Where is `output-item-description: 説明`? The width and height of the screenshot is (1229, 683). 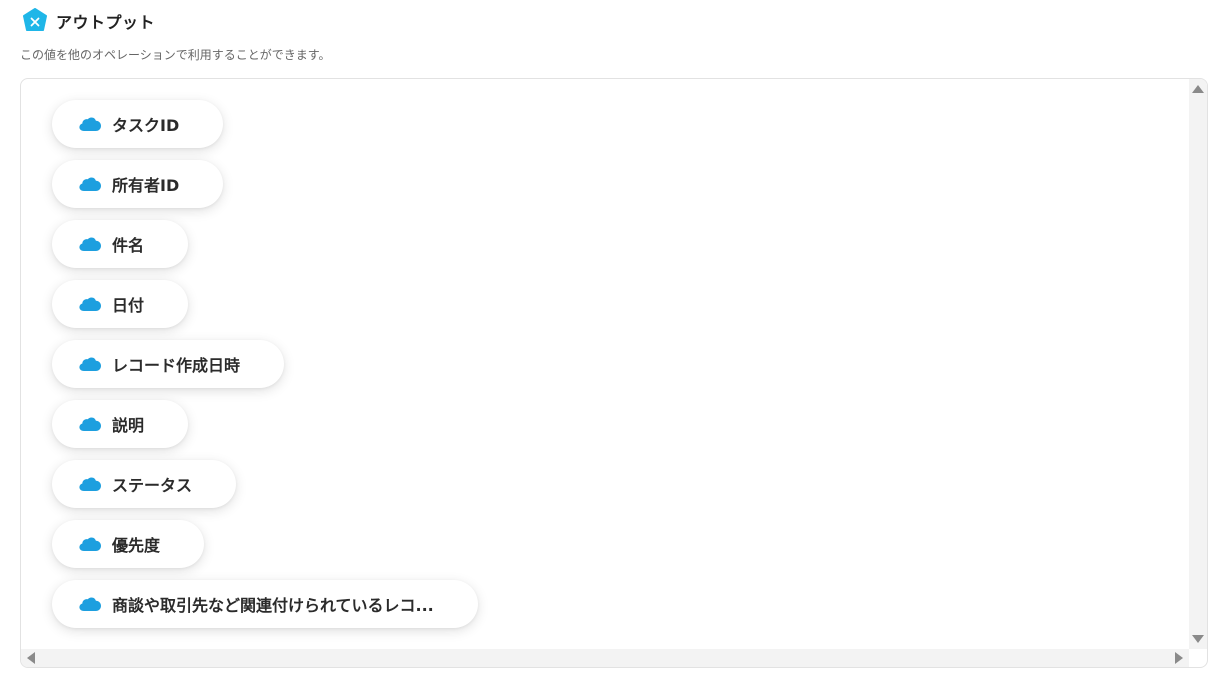 output-item-description: 説明 is located at coordinates (120, 424).